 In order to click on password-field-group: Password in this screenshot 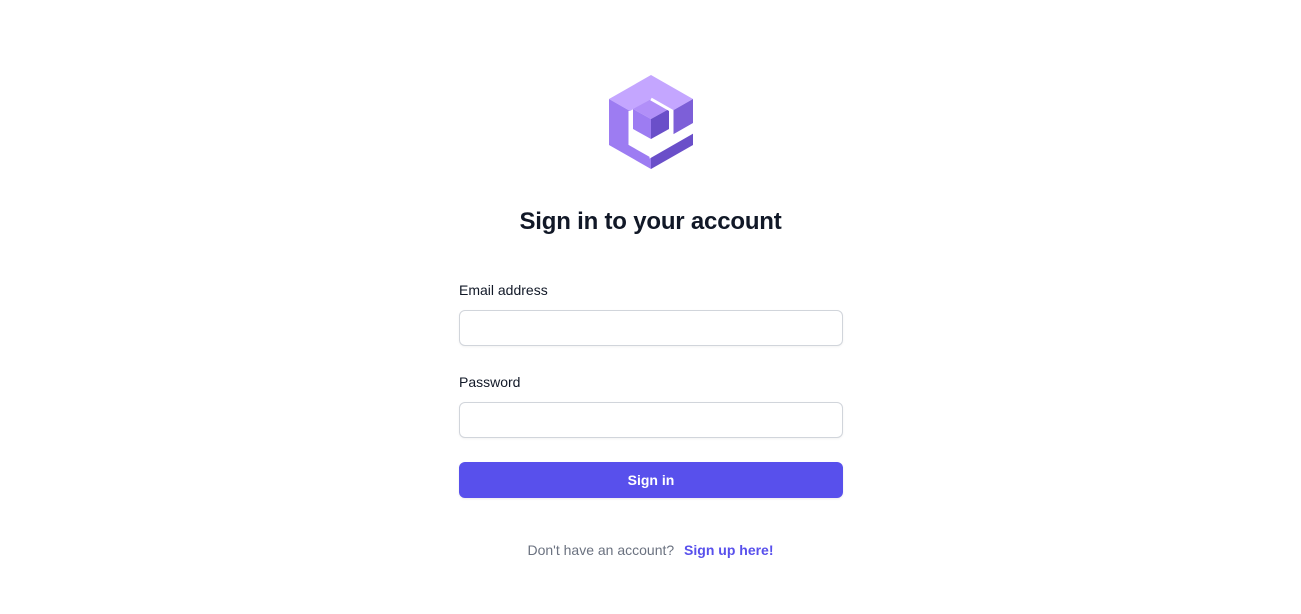, I will do `click(651, 405)`.